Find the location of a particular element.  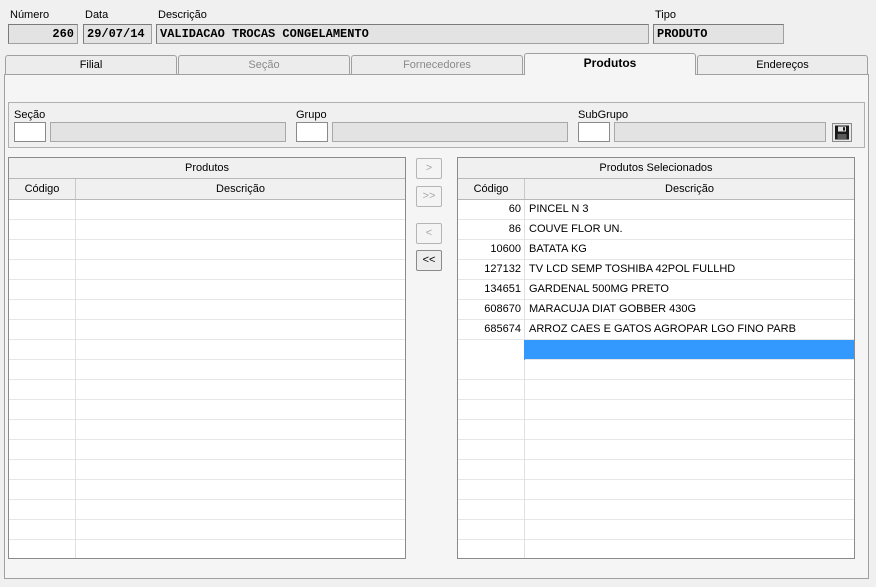

add-all-button: >> is located at coordinates (429, 196).